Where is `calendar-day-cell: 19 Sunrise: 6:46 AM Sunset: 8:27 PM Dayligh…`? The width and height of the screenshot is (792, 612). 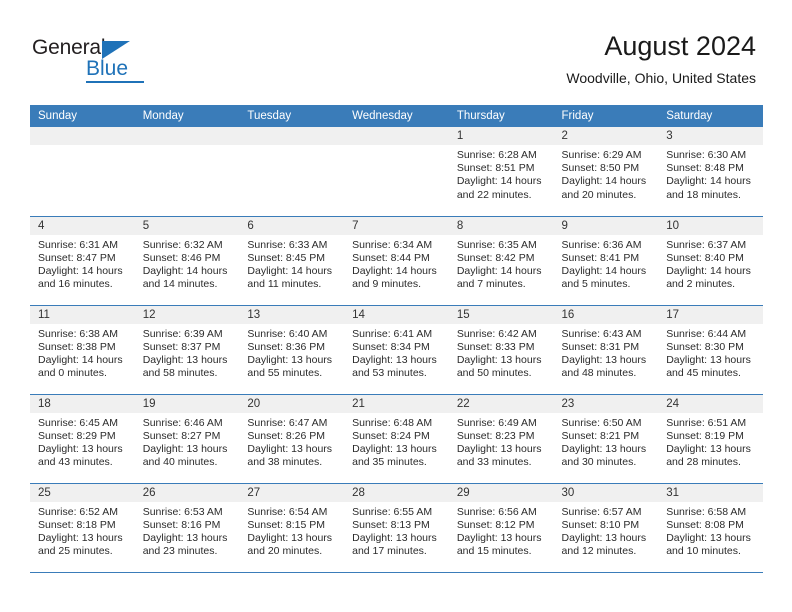 calendar-day-cell: 19 Sunrise: 6:46 AM Sunset: 8:27 PM Dayligh… is located at coordinates (187, 439).